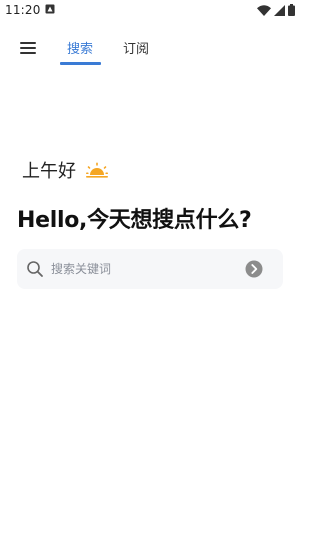  What do you see at coordinates (23, 10) in the screenshot?
I see `status-time: 11:20` at bounding box center [23, 10].